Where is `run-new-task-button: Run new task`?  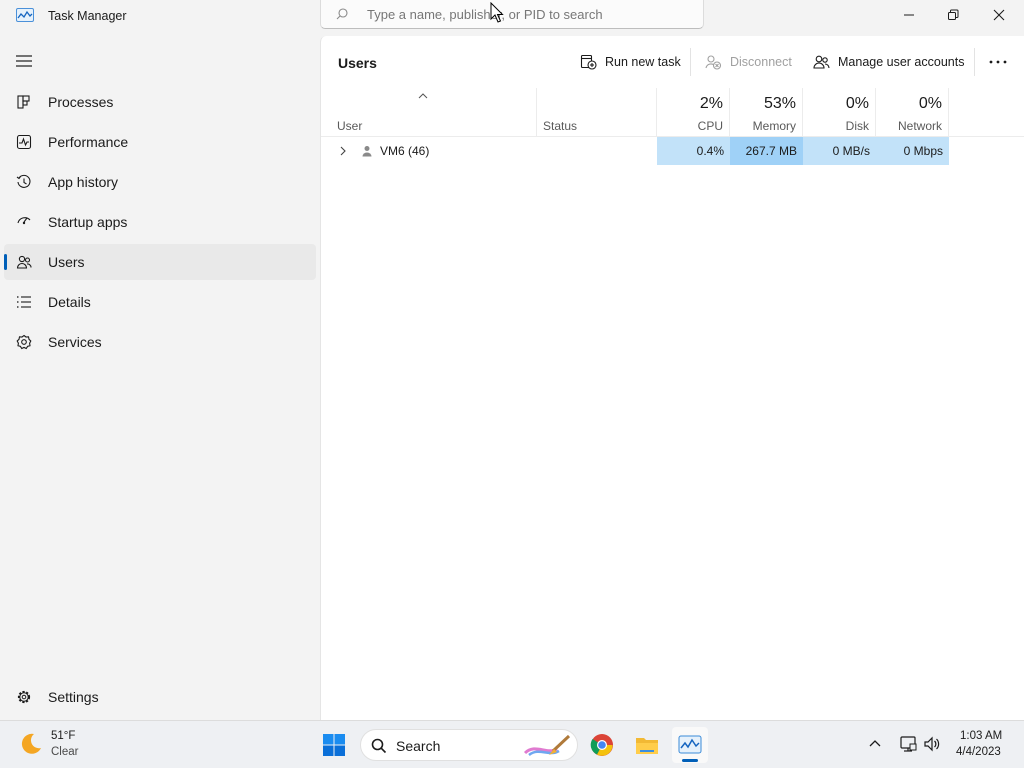 run-new-task-button: Run new task is located at coordinates (630, 62).